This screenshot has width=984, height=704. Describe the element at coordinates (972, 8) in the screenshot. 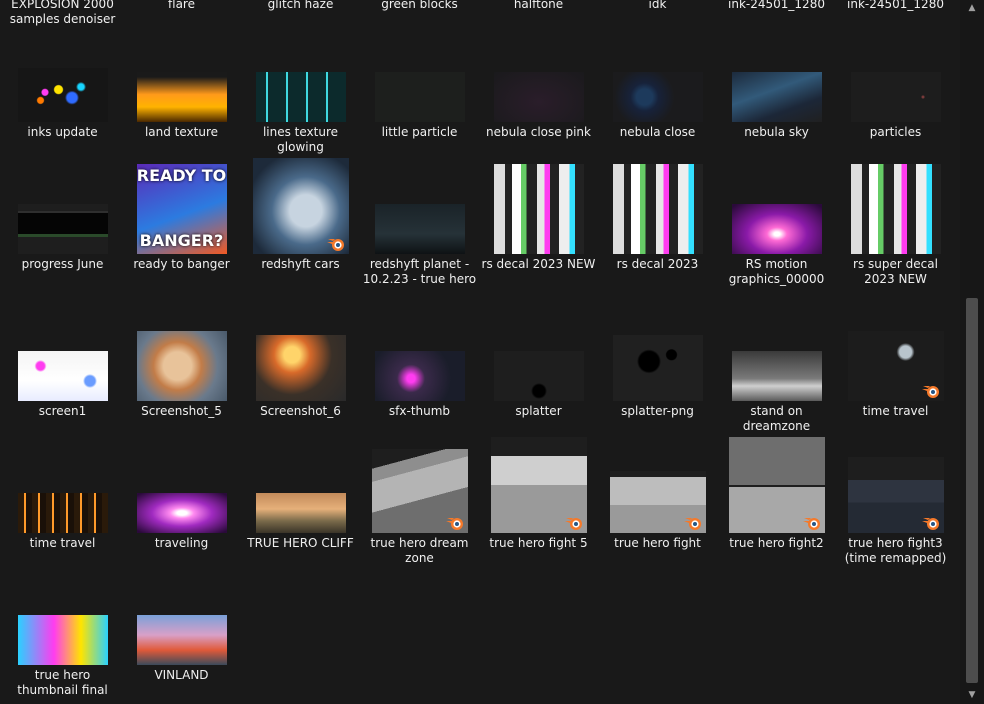

I see `scroll-up-arrow-icon: ▲` at that location.